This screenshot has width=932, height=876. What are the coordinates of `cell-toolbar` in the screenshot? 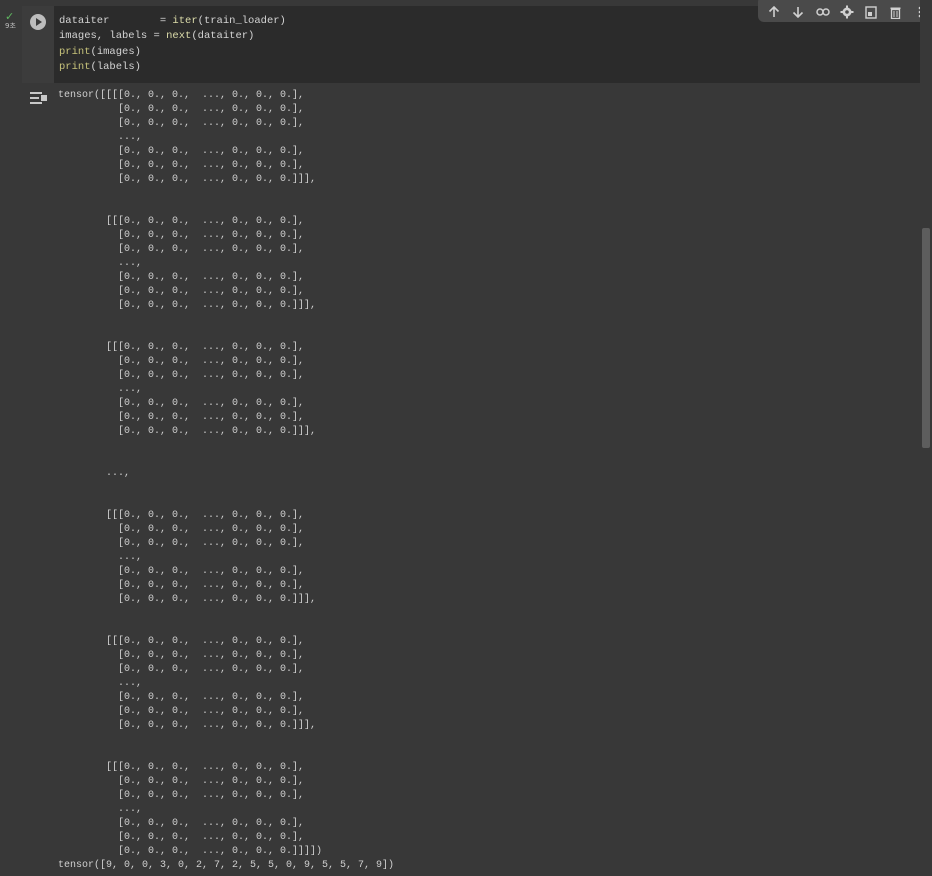 It's located at (845, 11).